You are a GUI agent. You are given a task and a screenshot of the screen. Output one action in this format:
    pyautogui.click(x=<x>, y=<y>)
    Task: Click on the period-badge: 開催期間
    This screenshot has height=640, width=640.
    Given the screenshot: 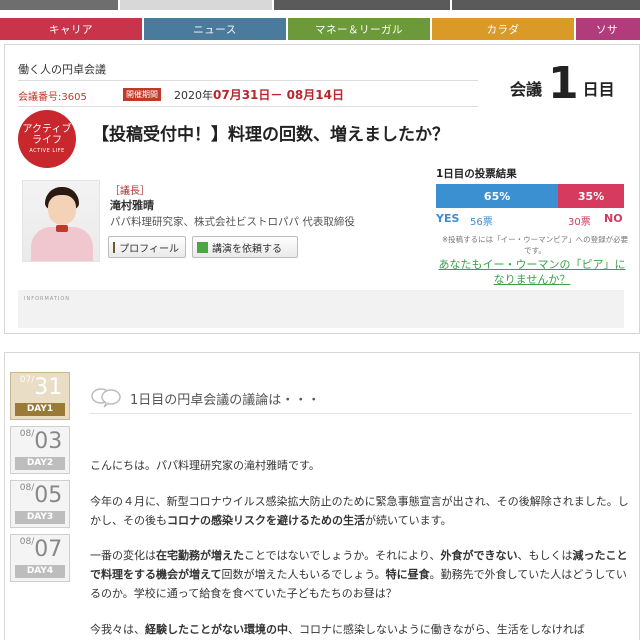 What is the action you would take?
    pyautogui.click(x=142, y=94)
    